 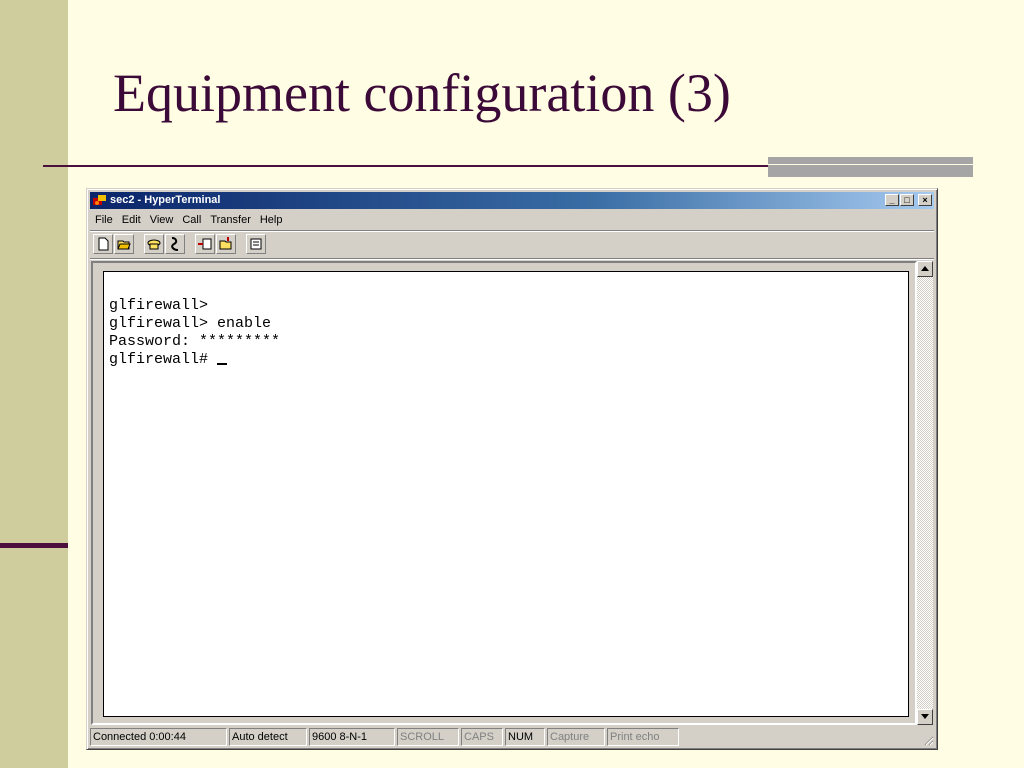 What do you see at coordinates (231, 220) in the screenshot?
I see `menu-transfer: Transfer` at bounding box center [231, 220].